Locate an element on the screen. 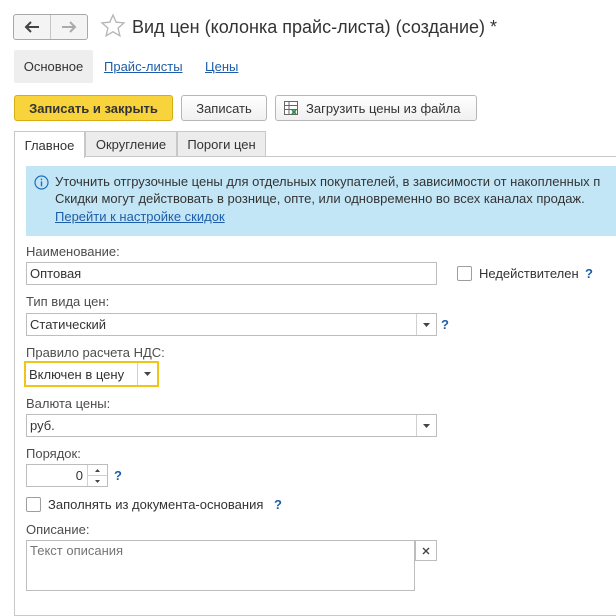 Image resolution: width=616 pixels, height=616 pixels. arrow-left-icon is located at coordinates (31, 27).